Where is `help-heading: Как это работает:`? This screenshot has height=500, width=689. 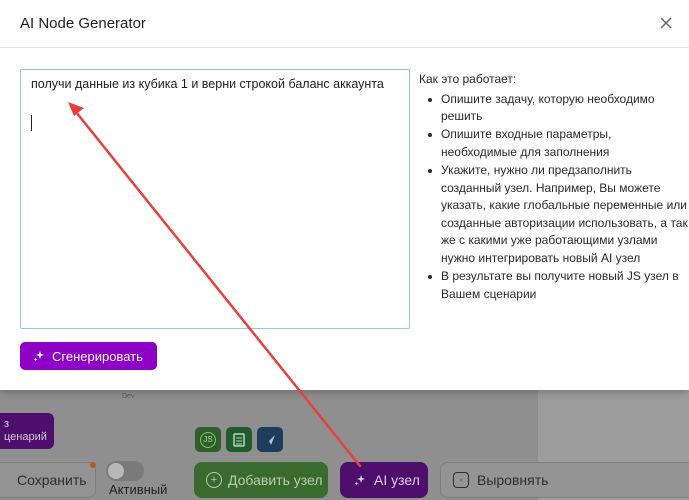 help-heading: Как это работает: is located at coordinates (468, 79).